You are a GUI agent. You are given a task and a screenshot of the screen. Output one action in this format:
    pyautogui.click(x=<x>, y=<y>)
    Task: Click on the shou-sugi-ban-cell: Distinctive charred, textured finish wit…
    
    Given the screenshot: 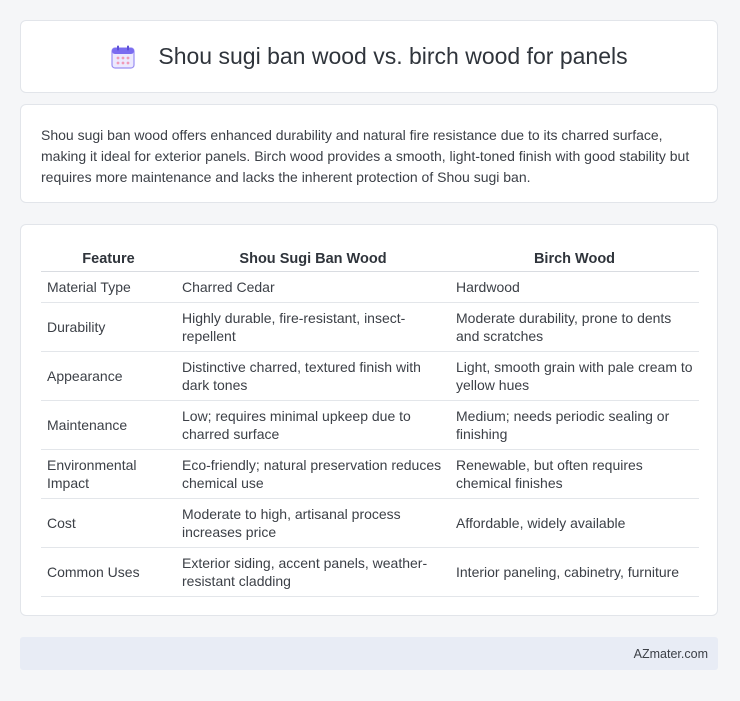 What is the action you would take?
    pyautogui.click(x=313, y=376)
    